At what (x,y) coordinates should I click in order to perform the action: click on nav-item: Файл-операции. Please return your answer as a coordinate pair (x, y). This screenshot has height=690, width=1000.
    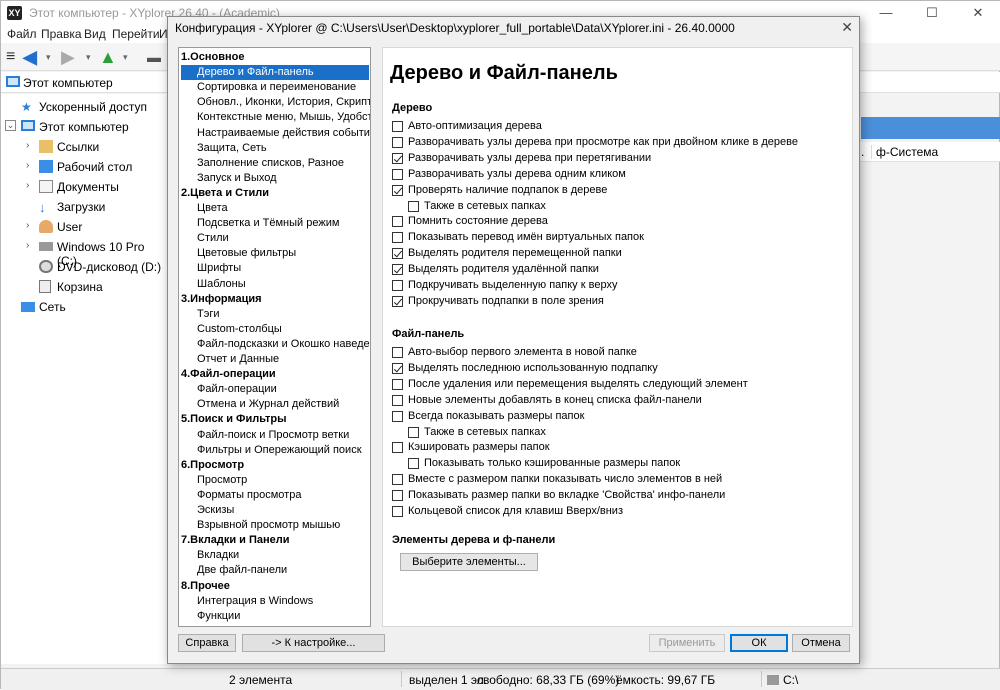
    Looking at the image, I should click on (237, 389).